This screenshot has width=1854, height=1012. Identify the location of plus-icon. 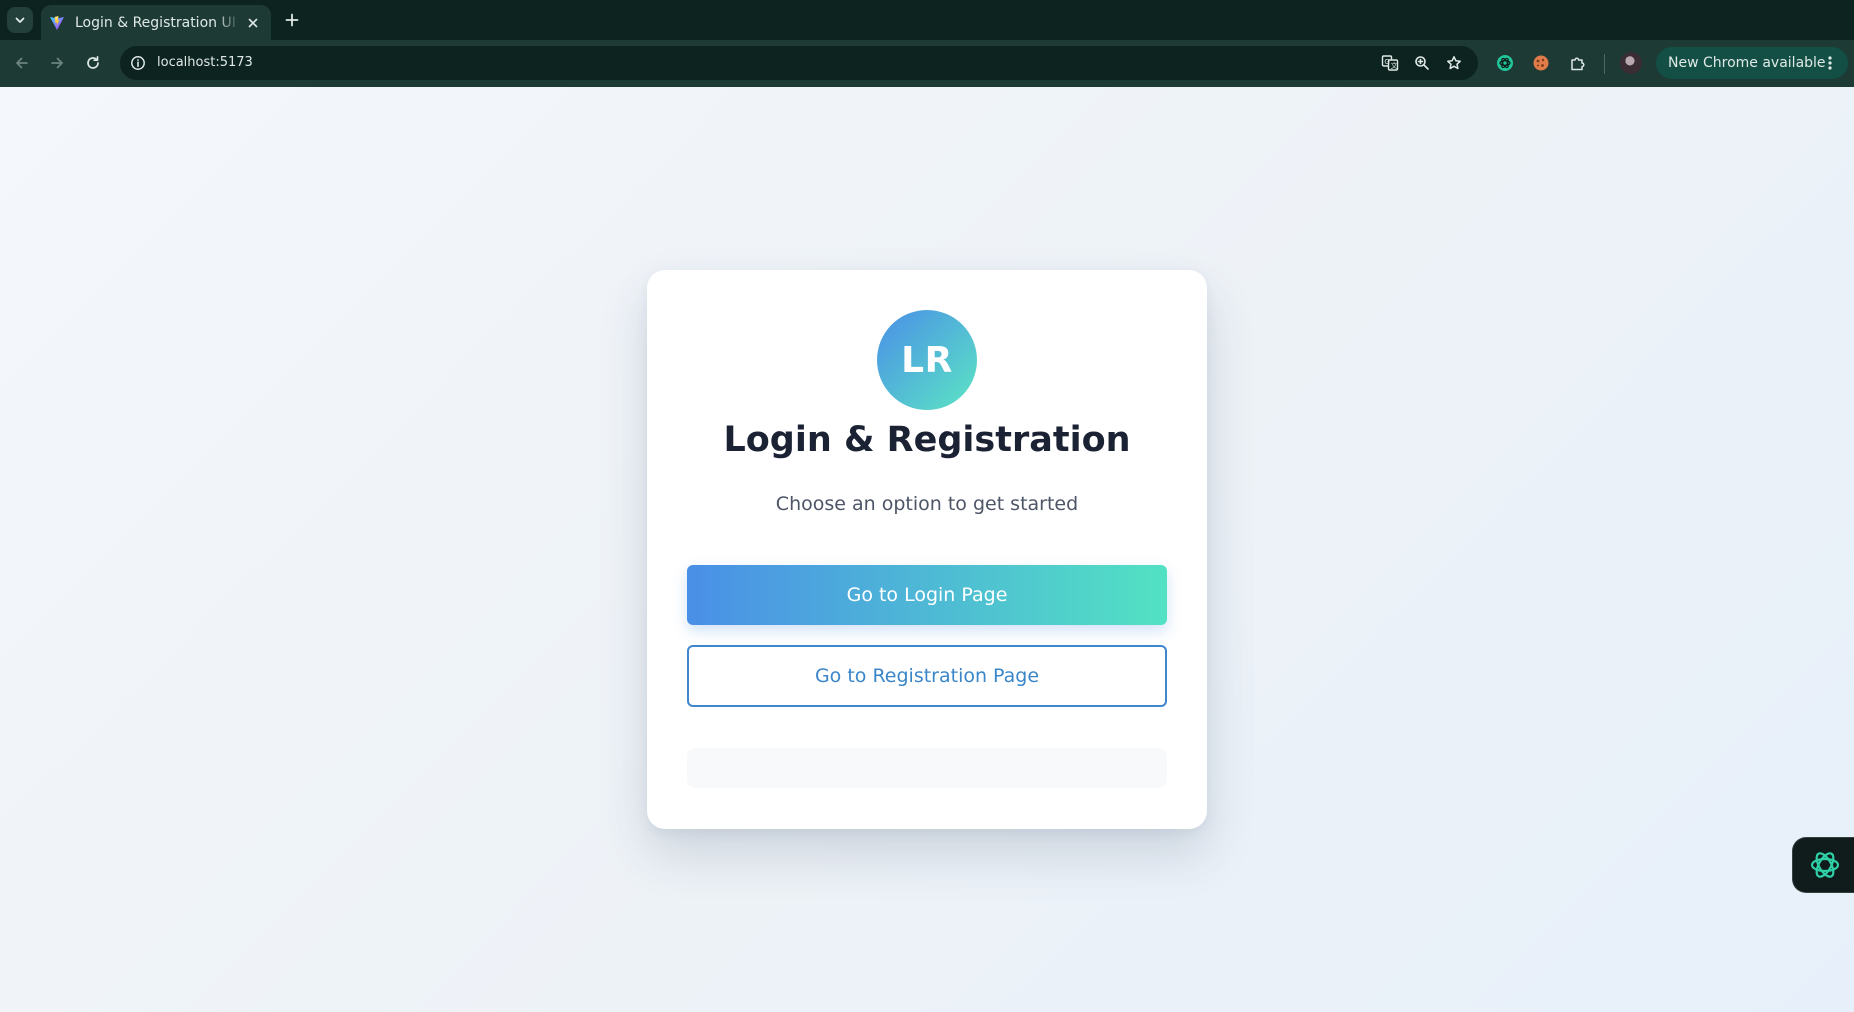
(292, 20).